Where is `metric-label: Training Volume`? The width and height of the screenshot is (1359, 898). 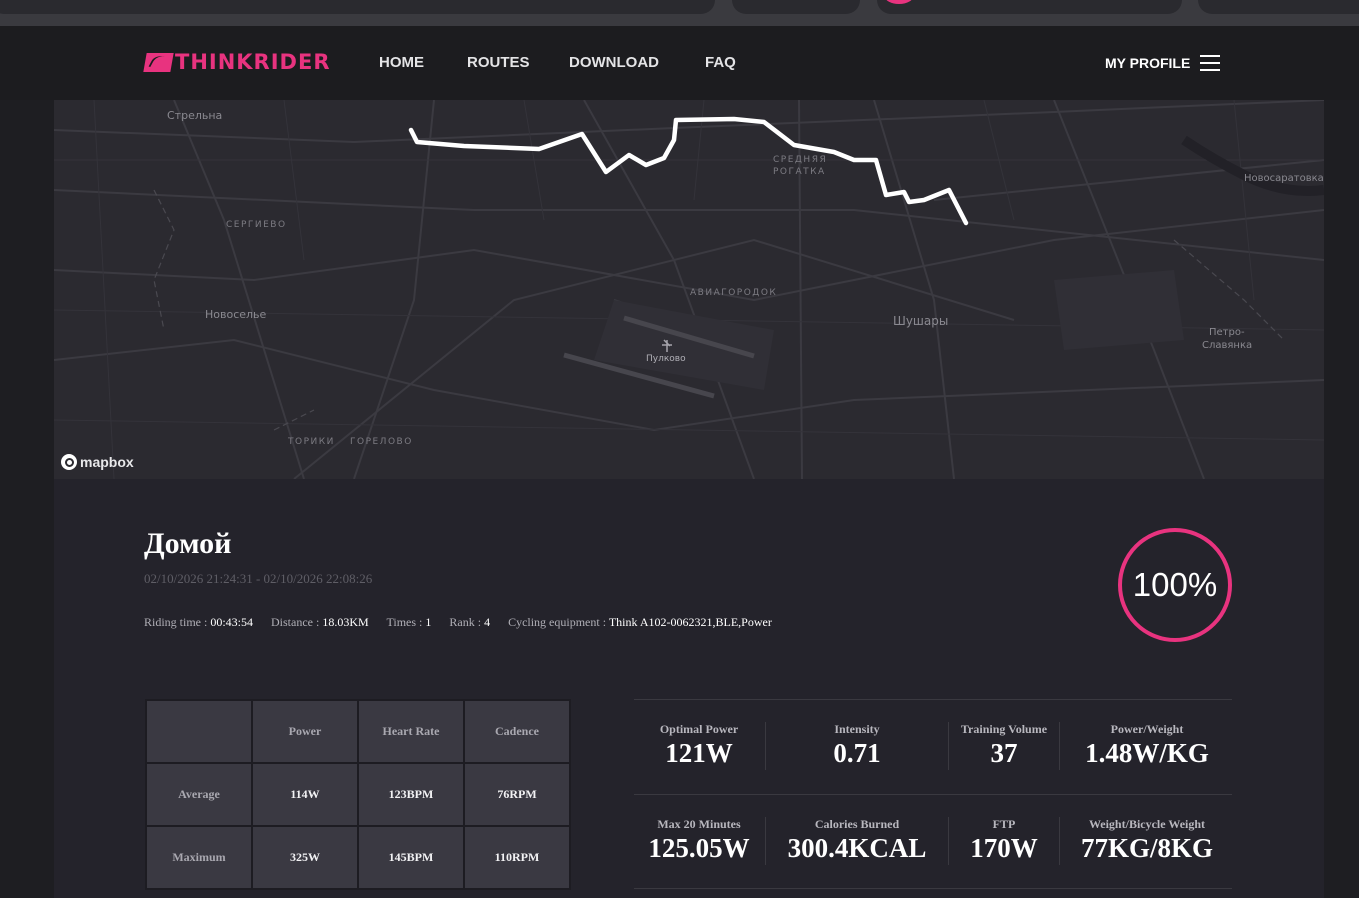 metric-label: Training Volume is located at coordinates (1004, 729).